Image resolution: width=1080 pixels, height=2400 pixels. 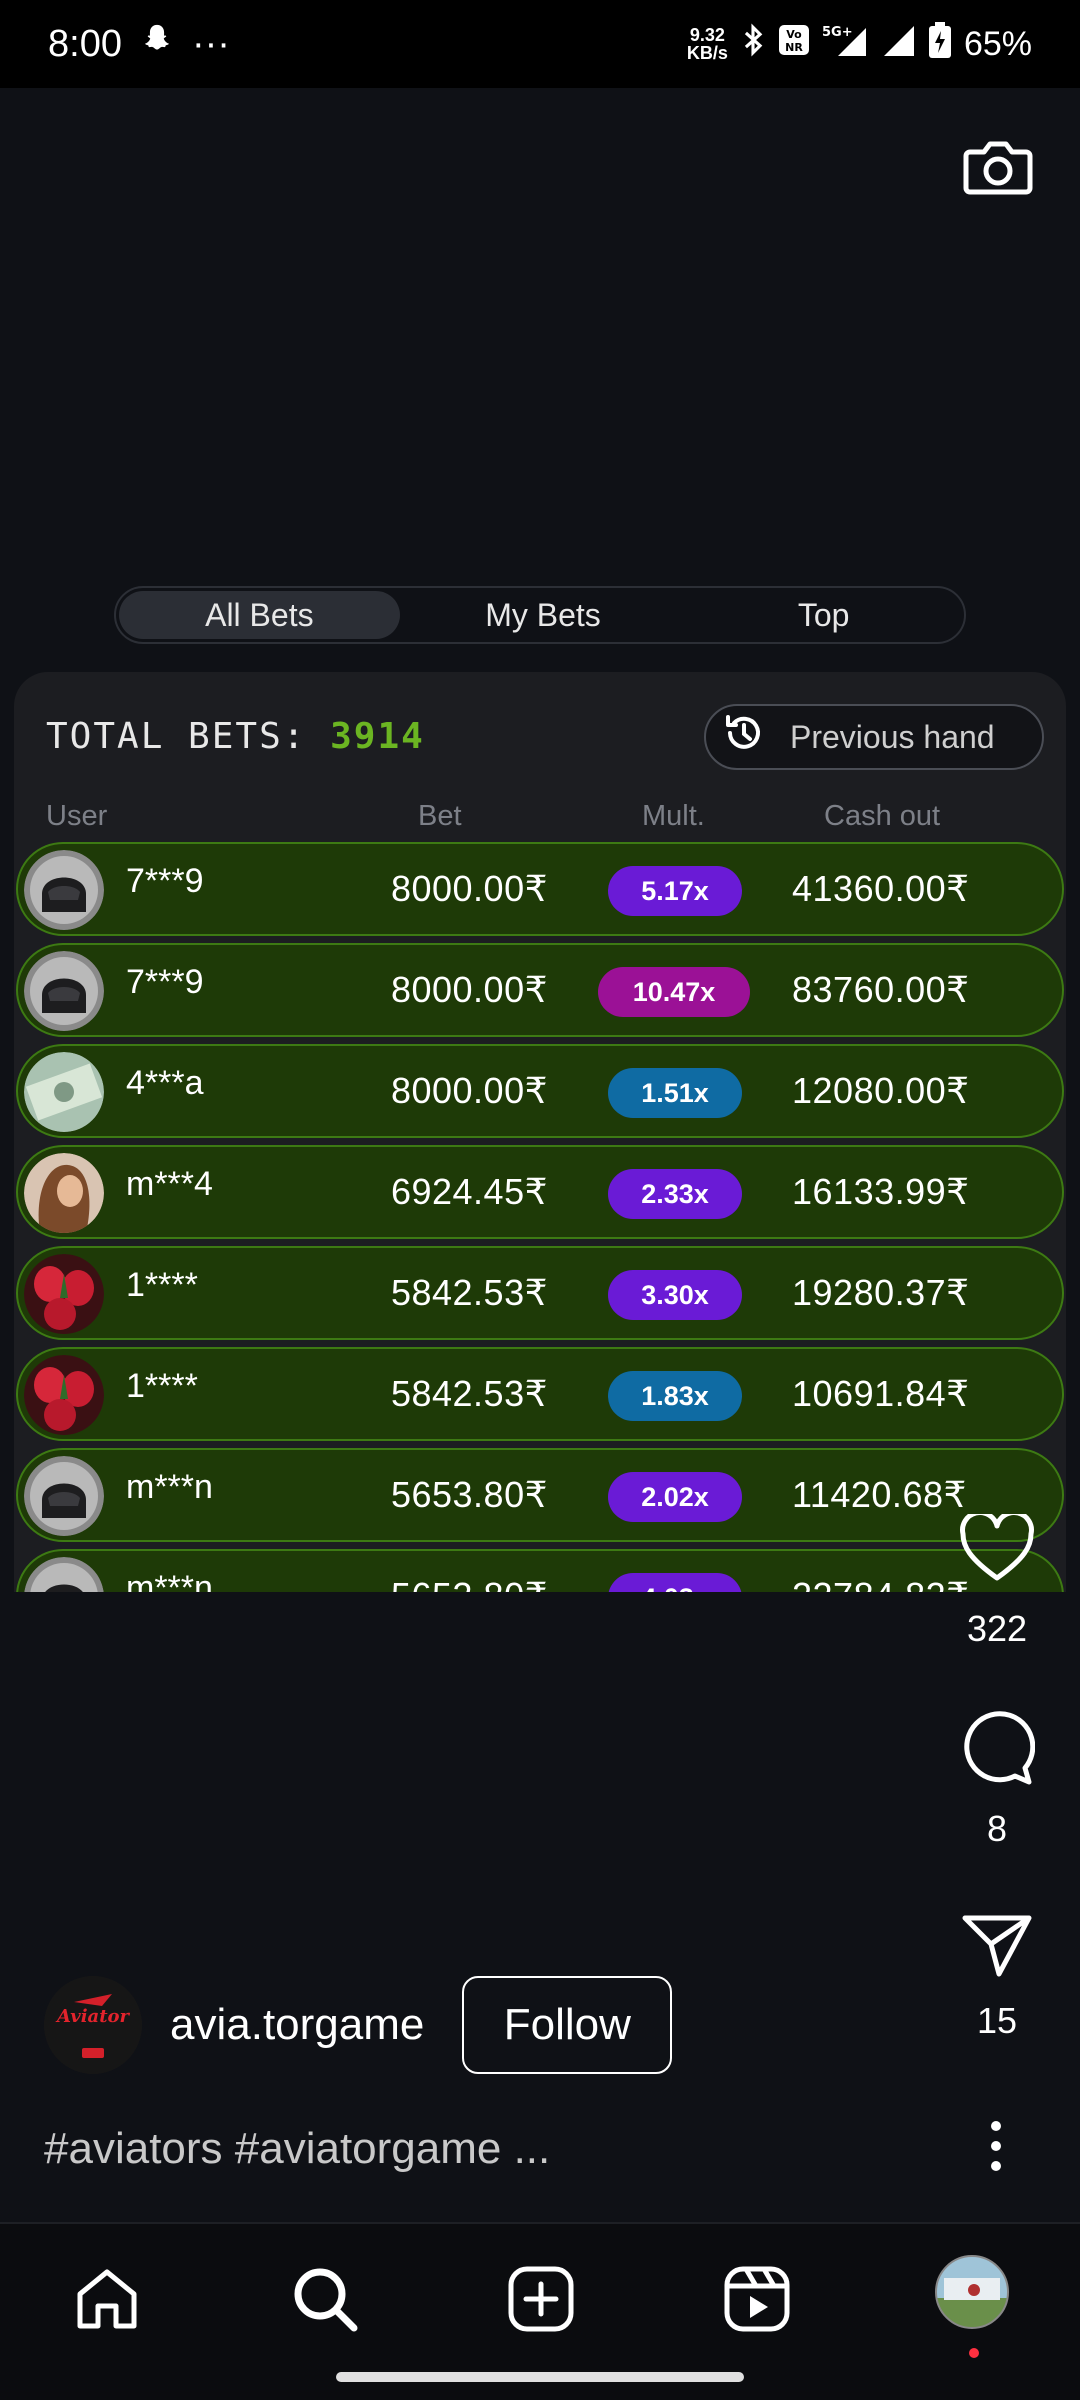 I want to click on bet-amount: 6924.45₹, so click(x=469, y=1191).